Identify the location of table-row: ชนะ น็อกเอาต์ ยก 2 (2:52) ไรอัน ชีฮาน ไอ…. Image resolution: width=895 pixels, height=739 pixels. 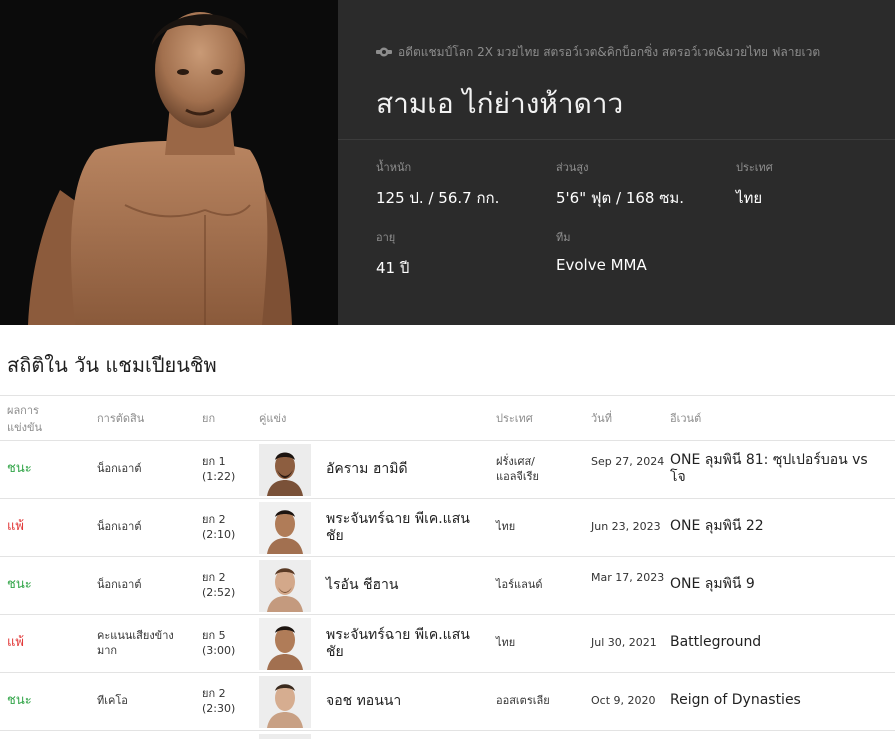
(447, 586).